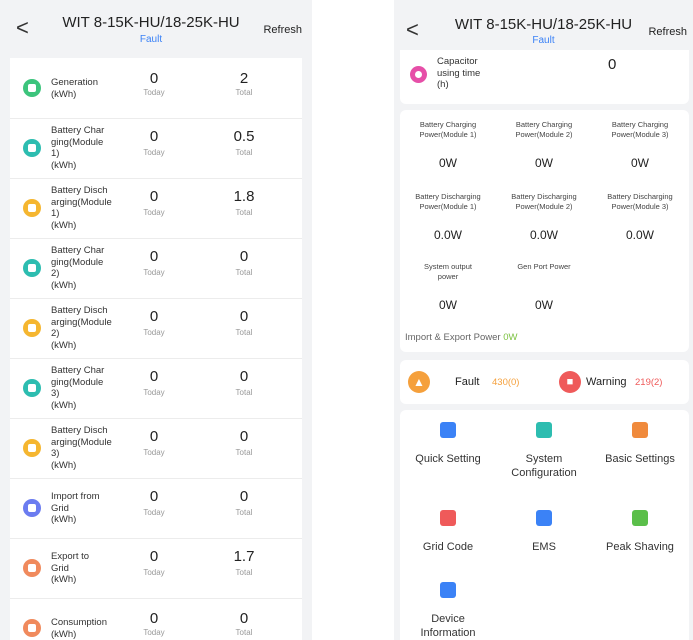 The image size is (693, 640). What do you see at coordinates (544, 382) in the screenshot?
I see `alerts-card: ▲ Fault 430(0) ■ Warning 219(2)` at bounding box center [544, 382].